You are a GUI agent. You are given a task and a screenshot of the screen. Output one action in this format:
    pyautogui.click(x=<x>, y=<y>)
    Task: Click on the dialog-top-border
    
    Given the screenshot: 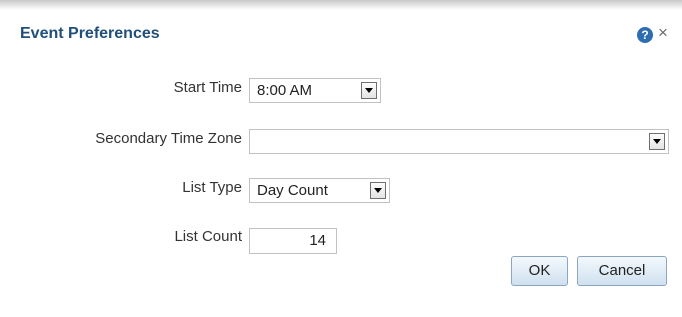 What is the action you would take?
    pyautogui.click(x=341, y=5)
    